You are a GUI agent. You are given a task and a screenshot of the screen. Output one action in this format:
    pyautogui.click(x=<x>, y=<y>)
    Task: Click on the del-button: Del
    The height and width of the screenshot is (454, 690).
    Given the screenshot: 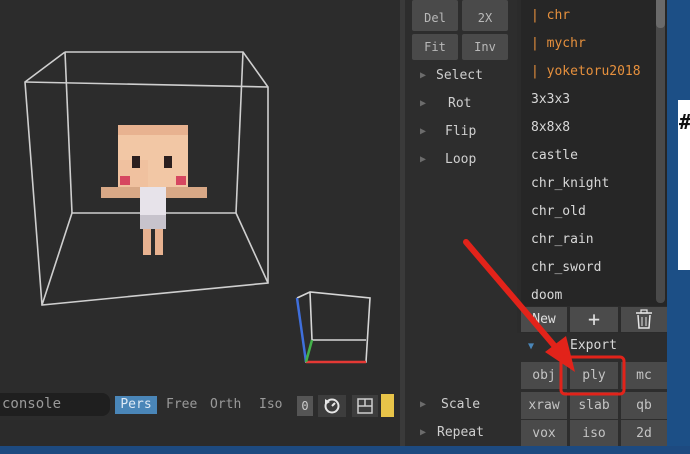 What is the action you would take?
    pyautogui.click(x=435, y=18)
    